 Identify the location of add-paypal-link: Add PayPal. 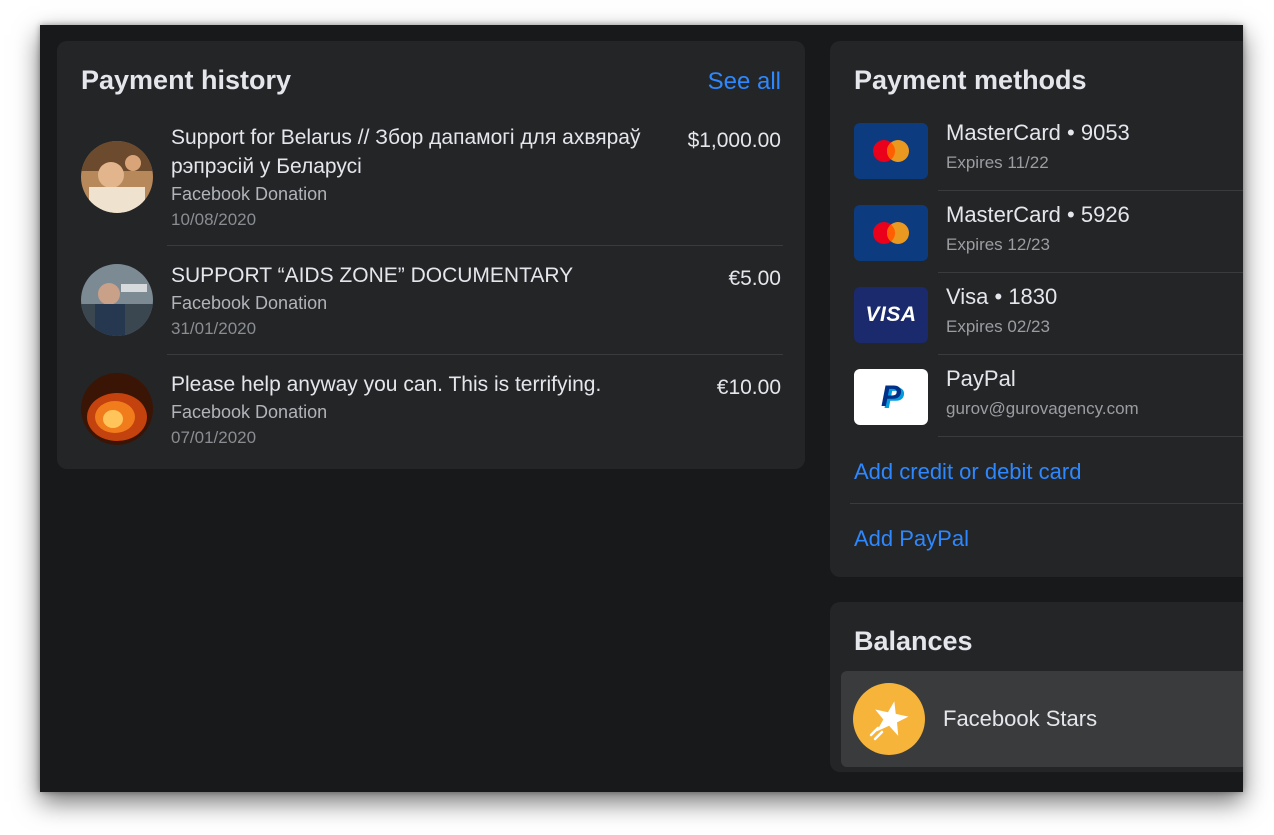
(911, 539).